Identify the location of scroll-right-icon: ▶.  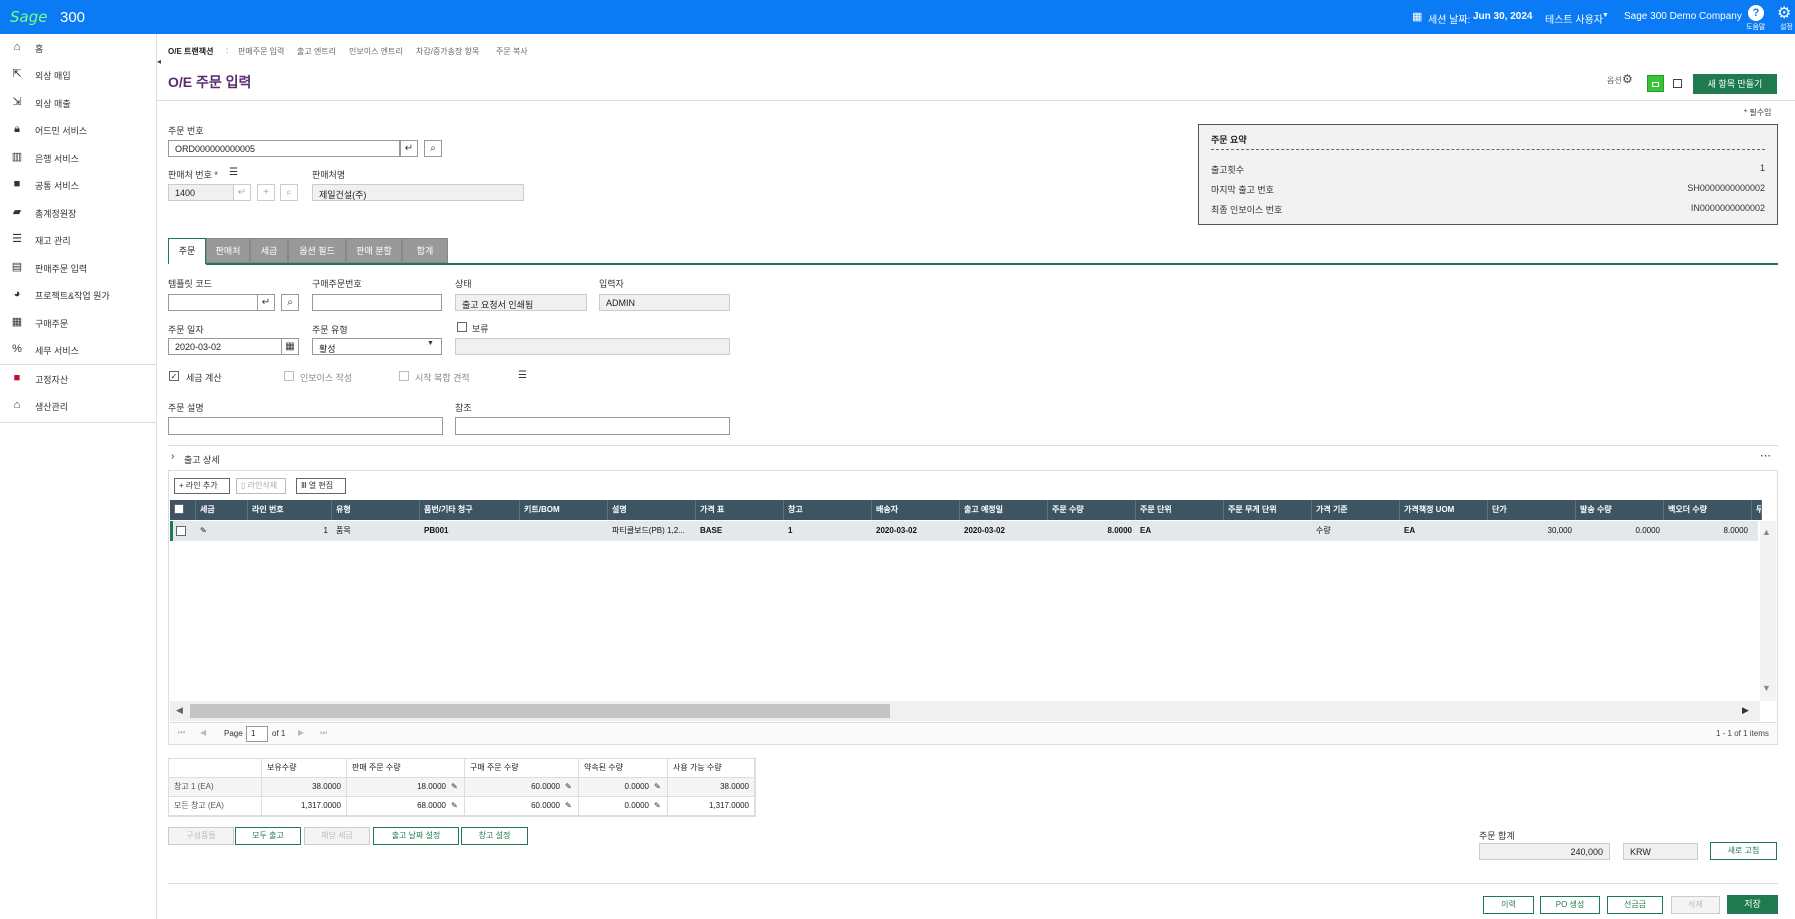
(1745, 710).